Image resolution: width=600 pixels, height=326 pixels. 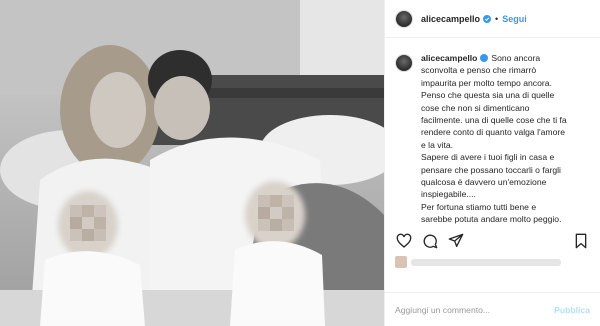 I want to click on post-header: alicecampello • Segui, so click(x=492, y=19).